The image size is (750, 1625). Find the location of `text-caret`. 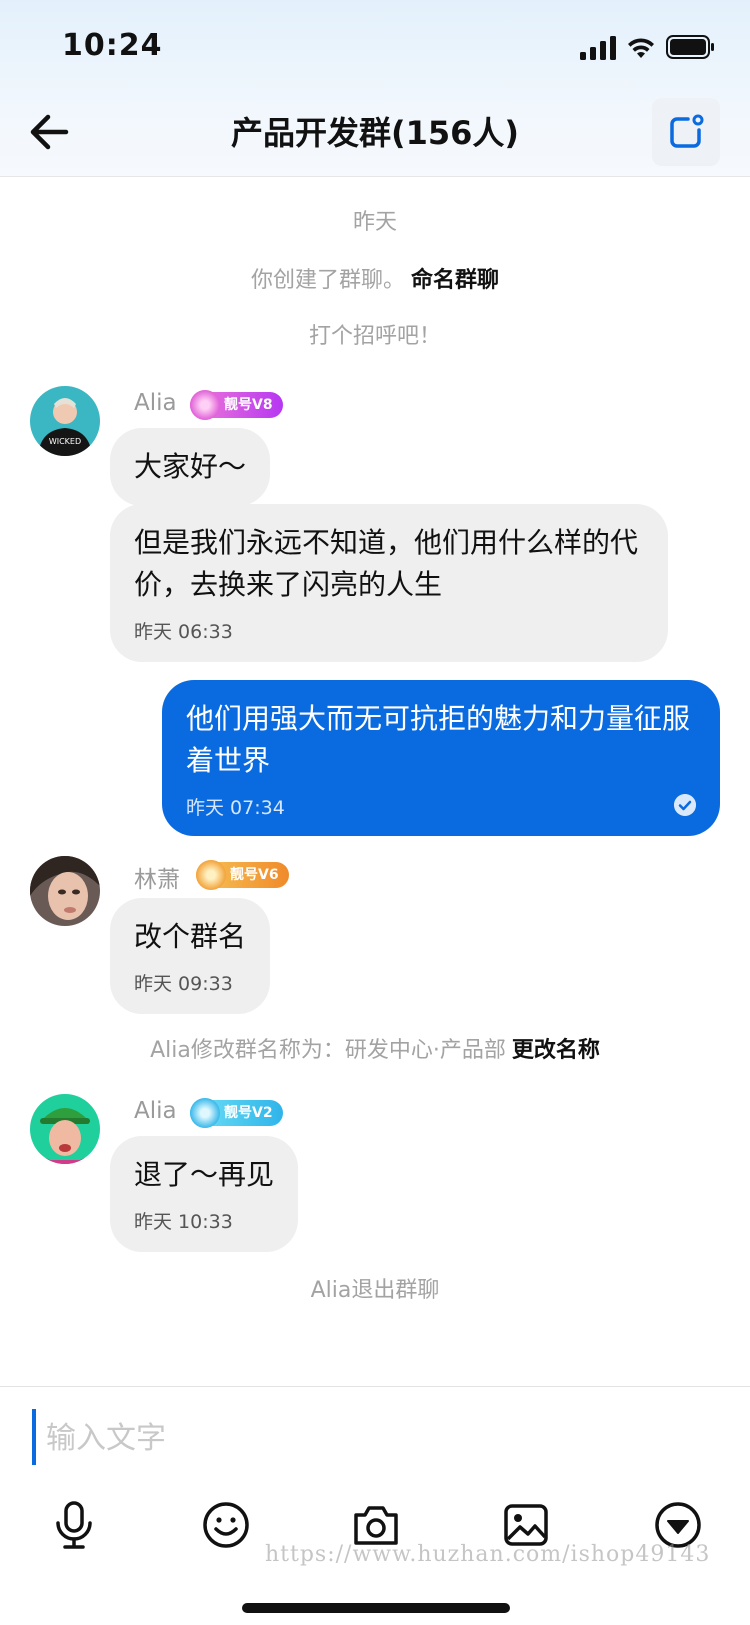

text-caret is located at coordinates (34, 1437).